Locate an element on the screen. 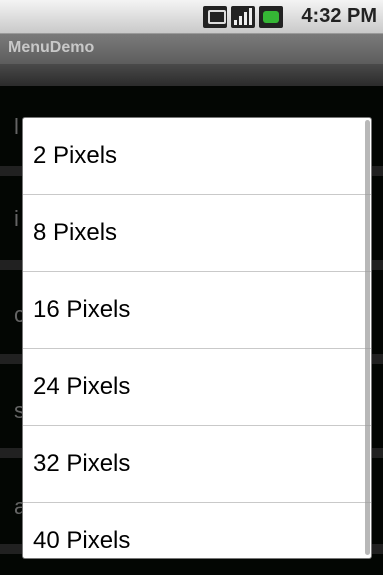 This screenshot has width=383, height=575. menu-item-label: 24 Pixels is located at coordinates (82, 386).